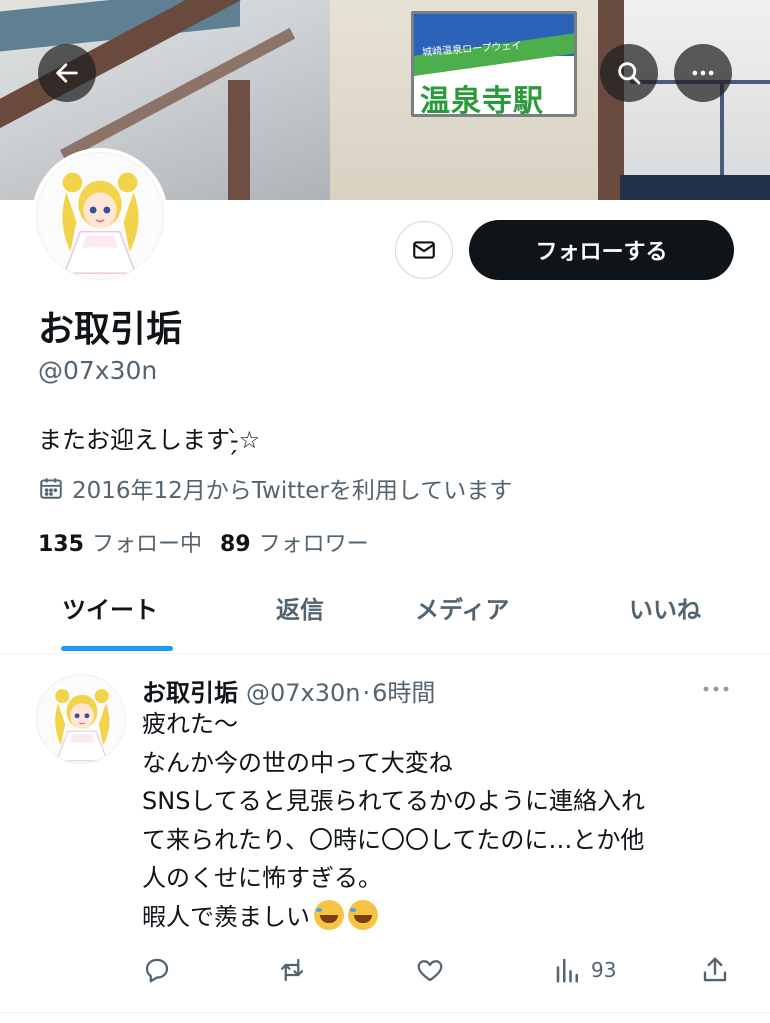 The height and width of the screenshot is (1023, 770). Describe the element at coordinates (385, 1012) in the screenshot. I see `tweet-divider` at that location.